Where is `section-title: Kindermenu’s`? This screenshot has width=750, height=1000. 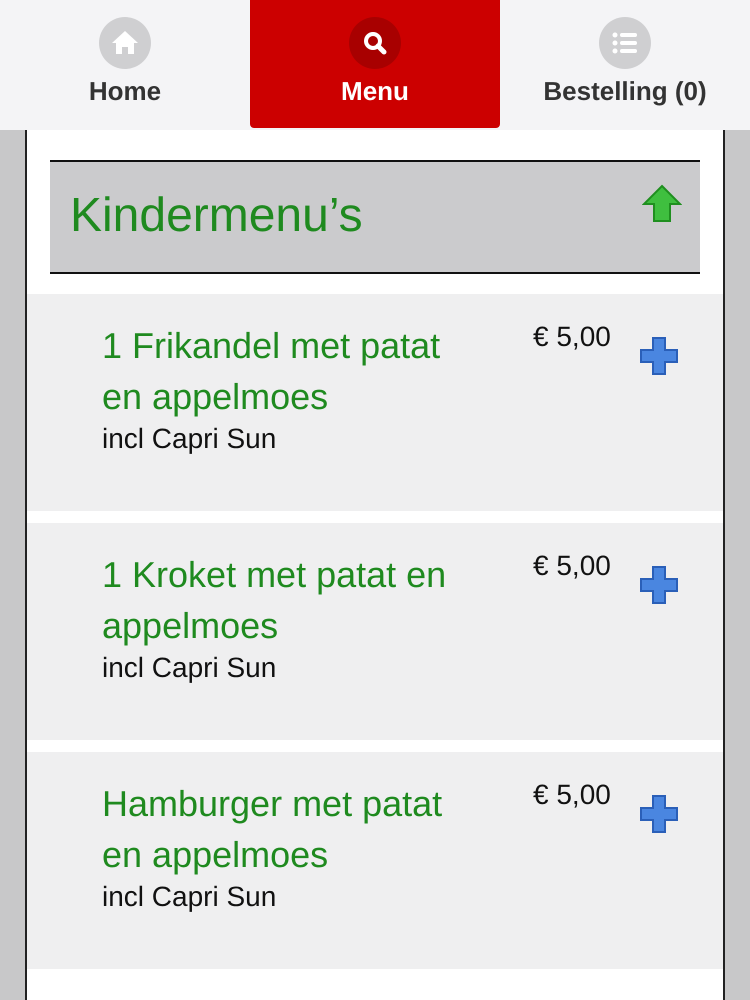 section-title: Kindermenu’s is located at coordinates (216, 216).